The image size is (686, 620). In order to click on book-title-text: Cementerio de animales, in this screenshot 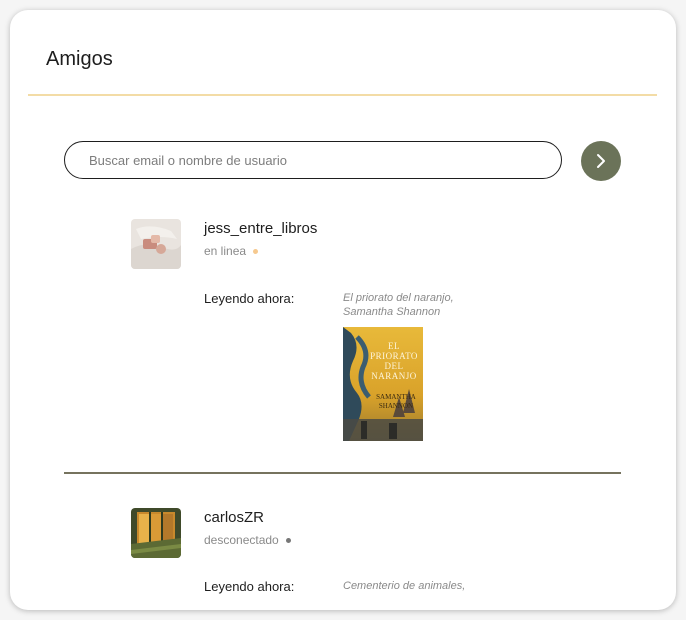, I will do `click(404, 586)`.